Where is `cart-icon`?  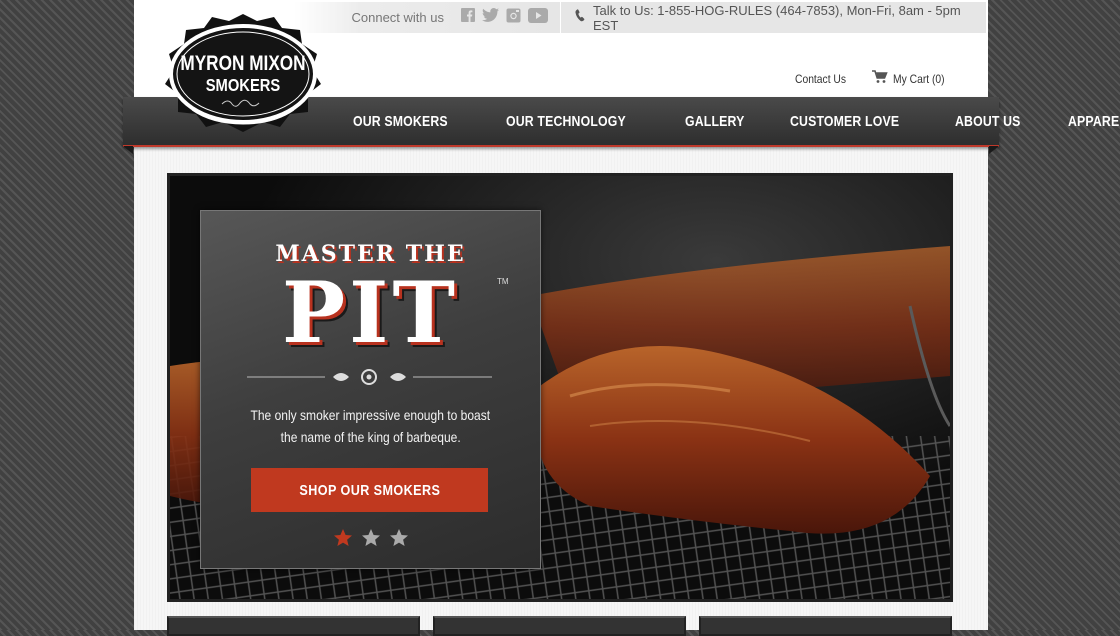
cart-icon is located at coordinates (880, 78).